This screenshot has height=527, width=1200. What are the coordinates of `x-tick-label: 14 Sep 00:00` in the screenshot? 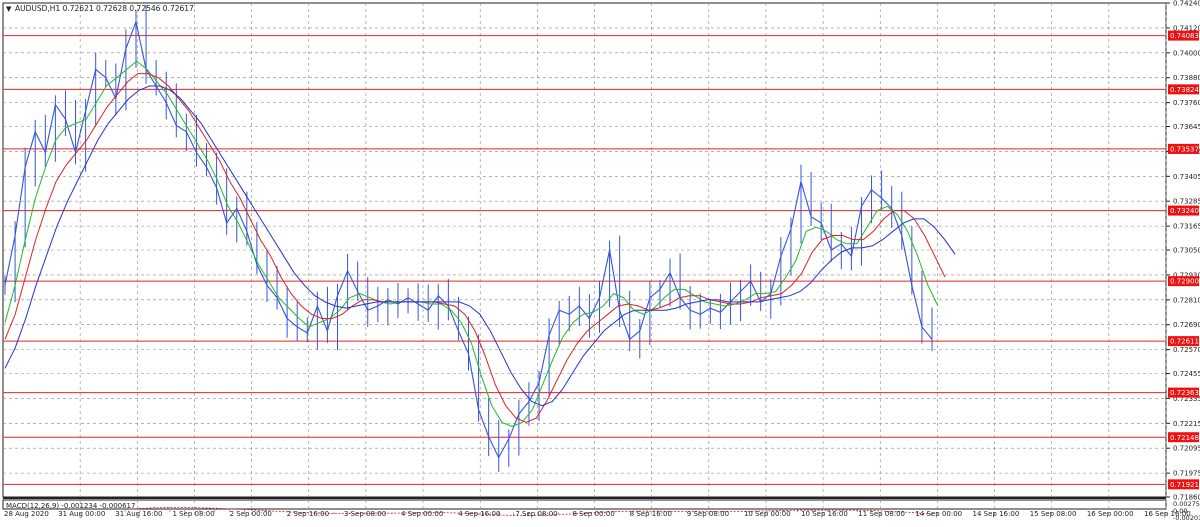 It's located at (938, 514).